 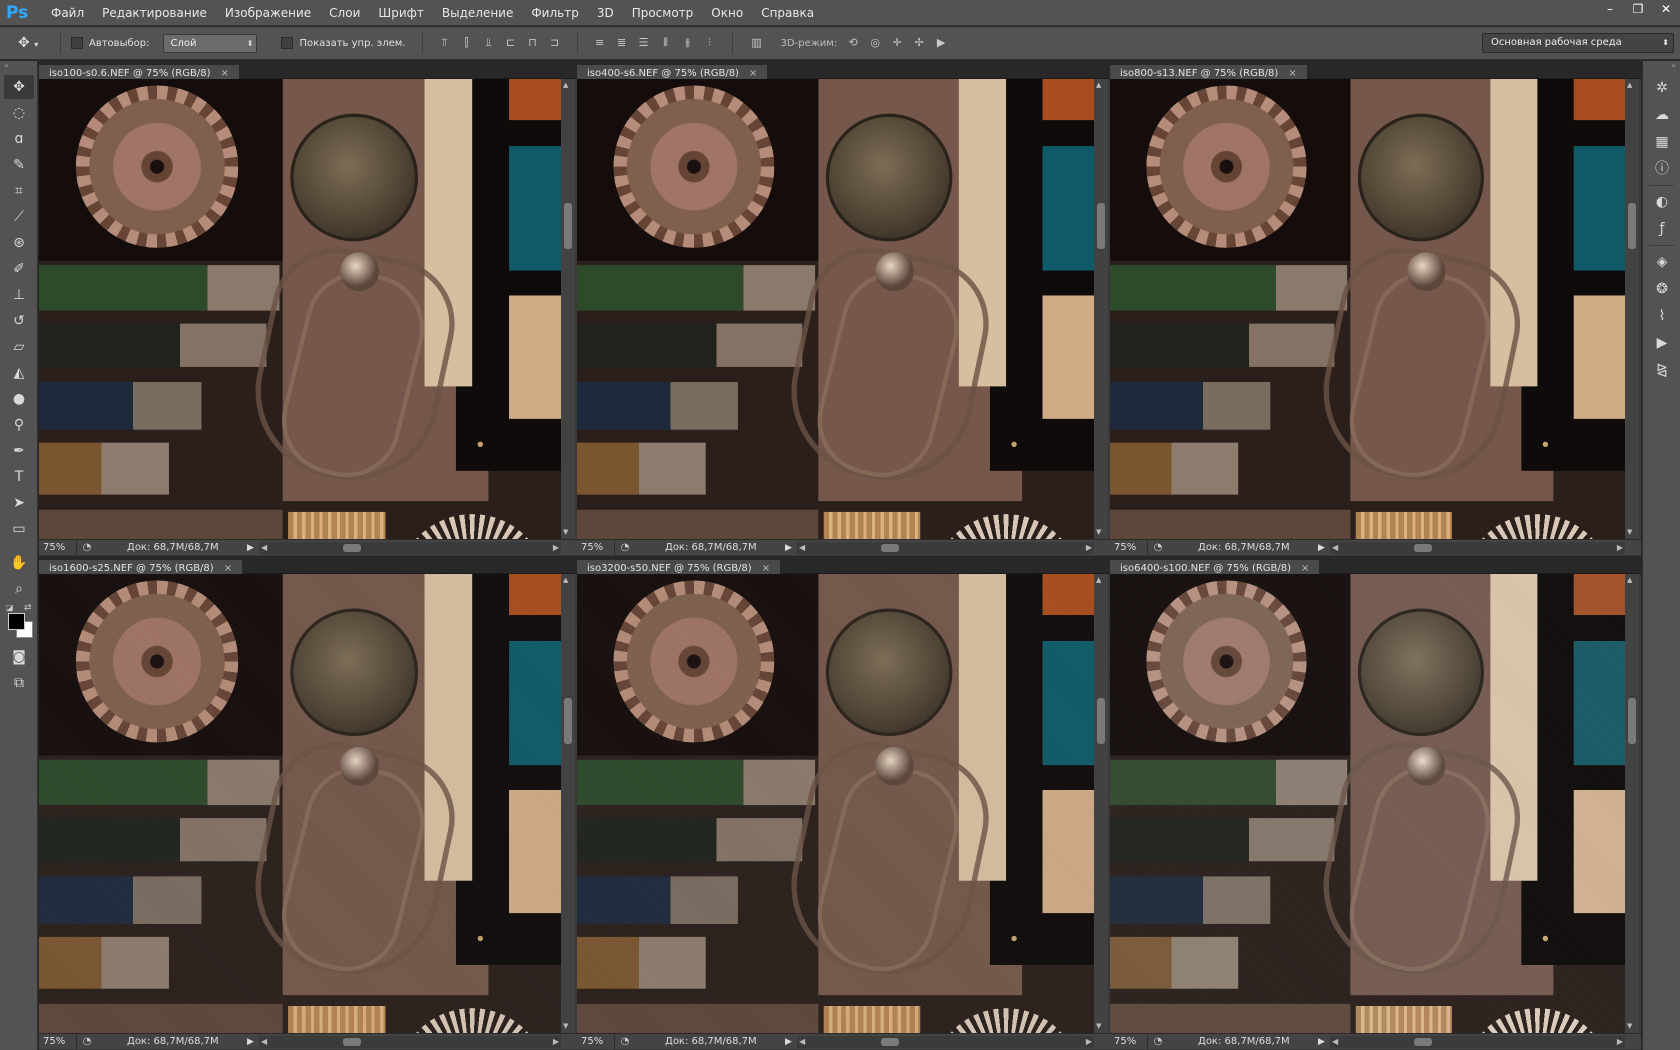 I want to click on swatches-panel-icon: ☁, so click(x=1662, y=115).